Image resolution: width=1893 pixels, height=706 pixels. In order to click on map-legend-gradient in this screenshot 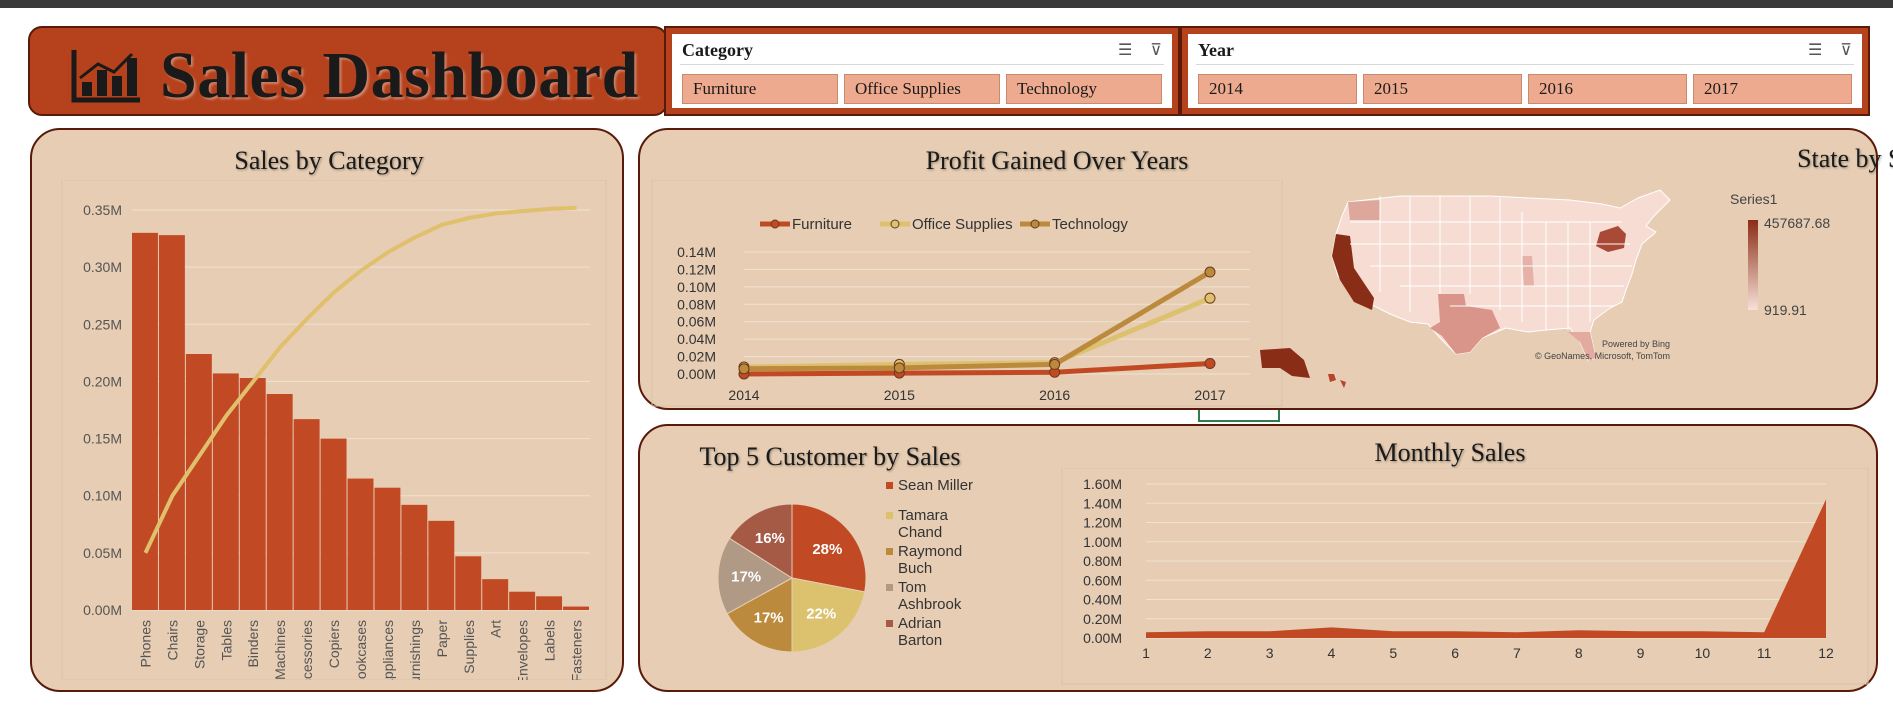, I will do `click(1753, 265)`.